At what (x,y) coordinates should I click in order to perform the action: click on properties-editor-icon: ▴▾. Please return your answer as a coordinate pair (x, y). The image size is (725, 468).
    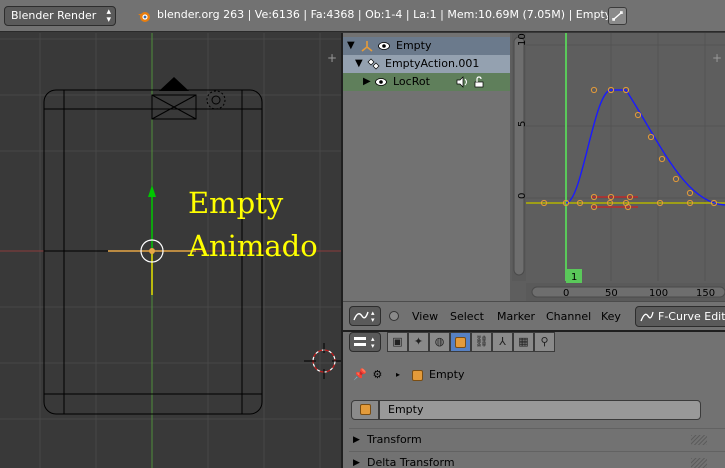
    Looking at the image, I should click on (364, 342).